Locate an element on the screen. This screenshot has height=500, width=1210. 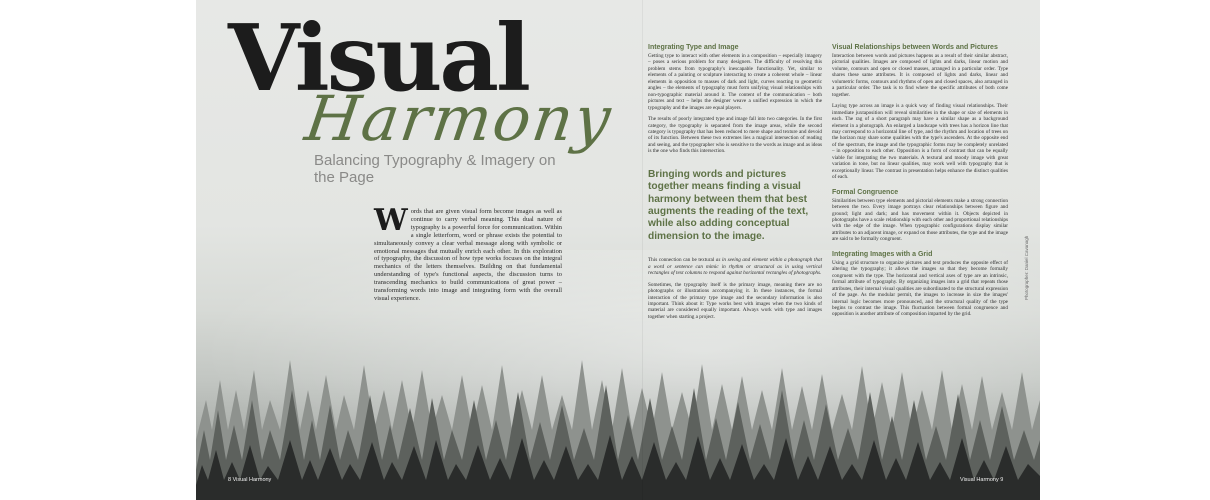
page-gutter is located at coordinates (642, 250).